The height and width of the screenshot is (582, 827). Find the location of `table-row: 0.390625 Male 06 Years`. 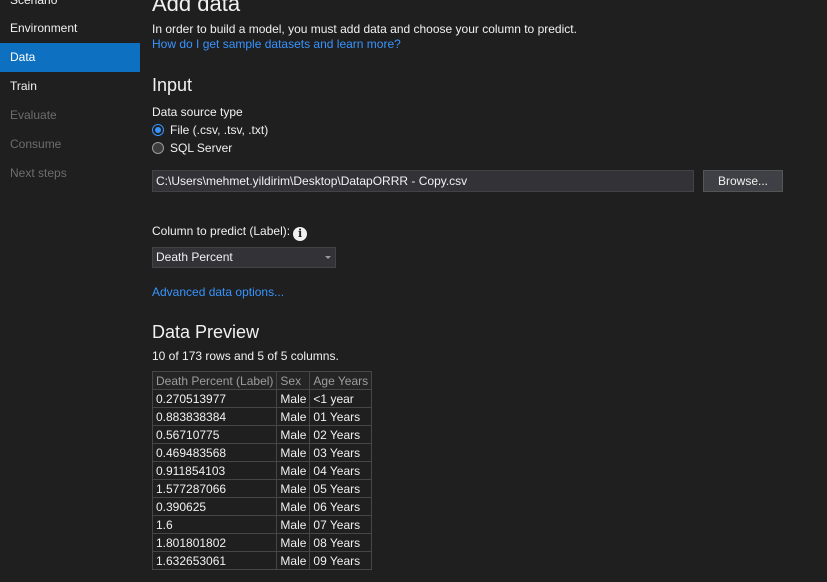

table-row: 0.390625 Male 06 Years is located at coordinates (262, 506).